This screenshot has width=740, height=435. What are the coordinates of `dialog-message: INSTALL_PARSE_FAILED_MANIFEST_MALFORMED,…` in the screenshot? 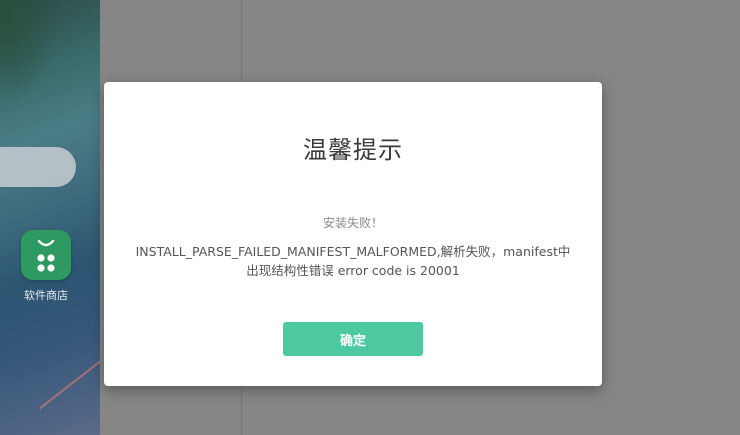 It's located at (353, 261).